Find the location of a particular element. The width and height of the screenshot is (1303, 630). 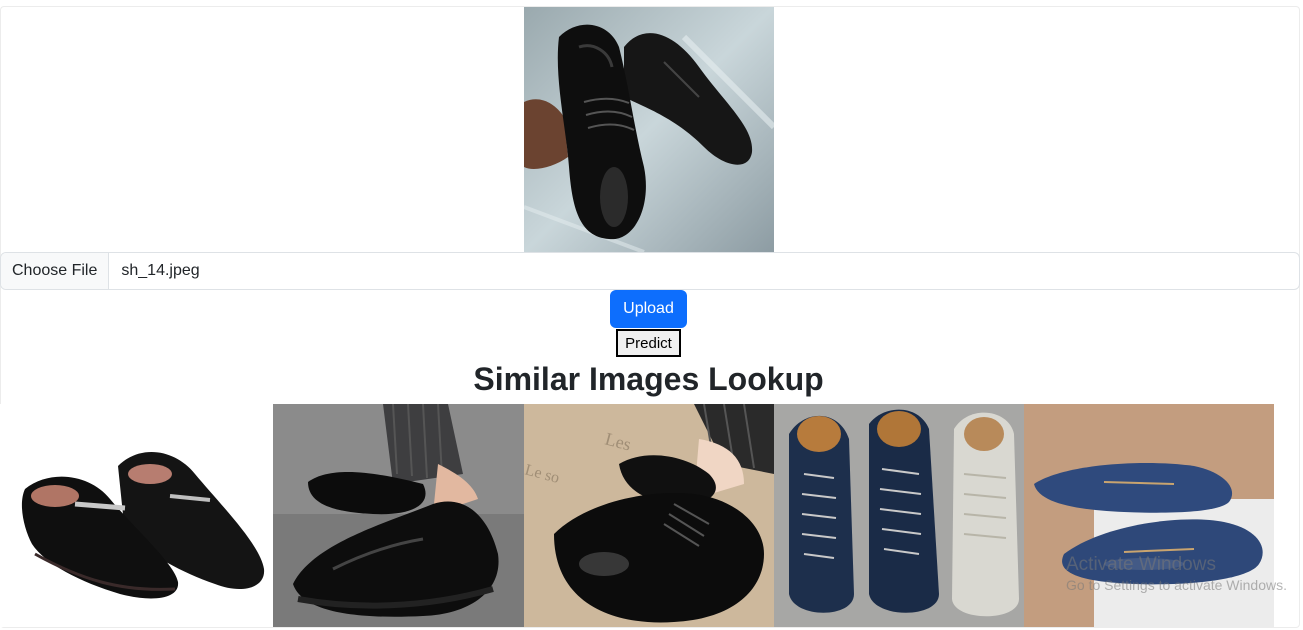

choose-file-button: Choose File is located at coordinates (55, 271).